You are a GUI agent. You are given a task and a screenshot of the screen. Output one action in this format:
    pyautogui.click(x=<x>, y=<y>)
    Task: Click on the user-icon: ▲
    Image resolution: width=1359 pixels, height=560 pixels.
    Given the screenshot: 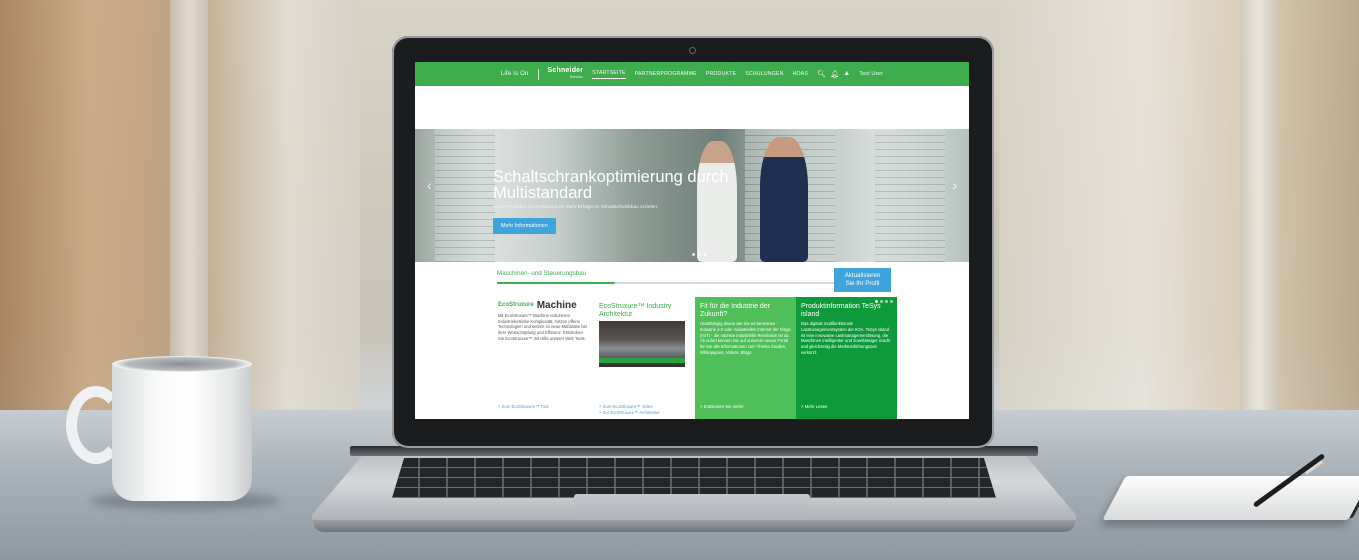 What is the action you would take?
    pyautogui.click(x=846, y=74)
    